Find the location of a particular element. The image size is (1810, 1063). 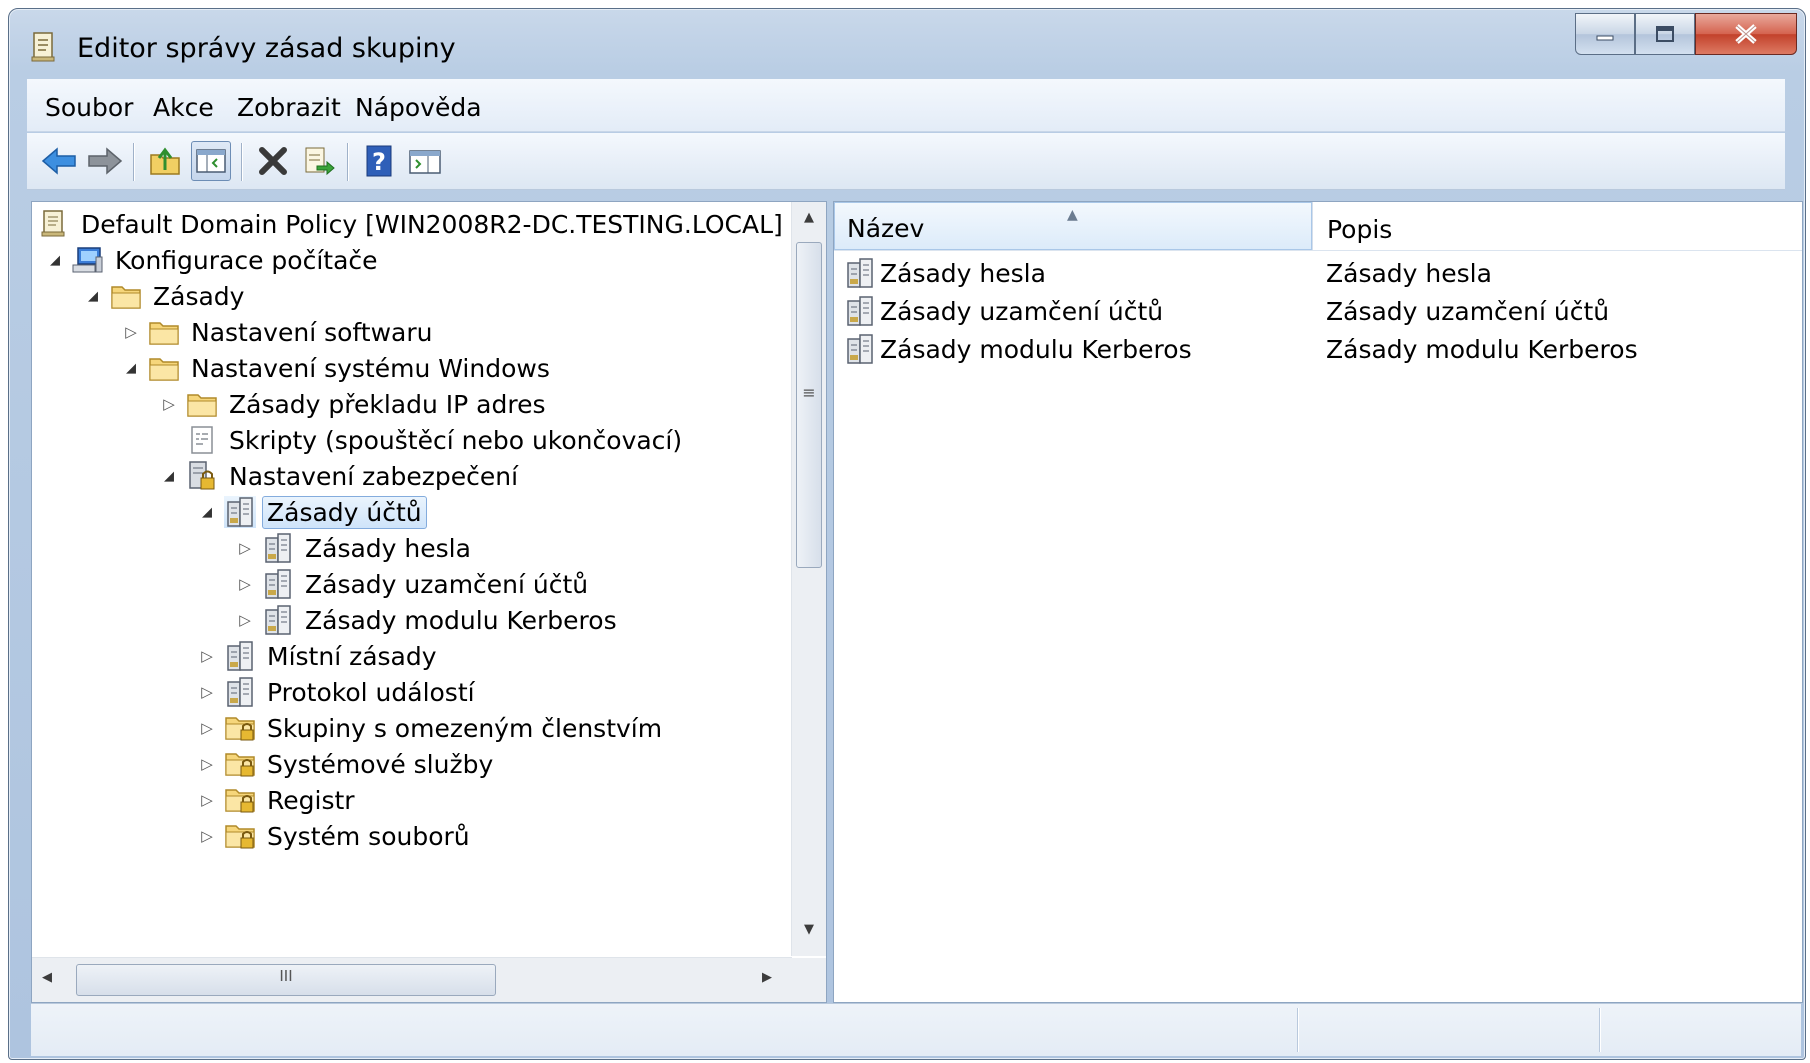

up-folder-icon is located at coordinates (165, 161).